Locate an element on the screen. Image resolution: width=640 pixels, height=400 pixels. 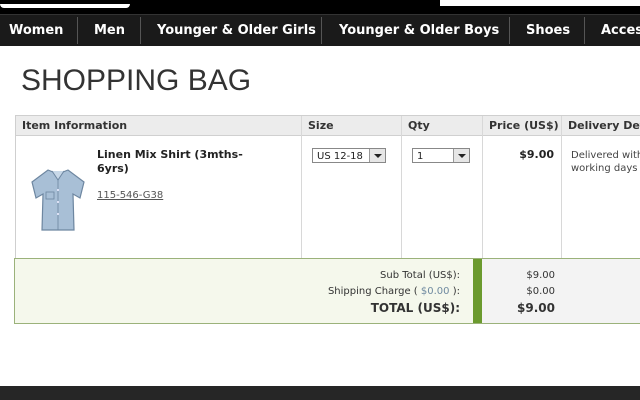
total-label: TOTAL (US$): is located at coordinates (415, 308).